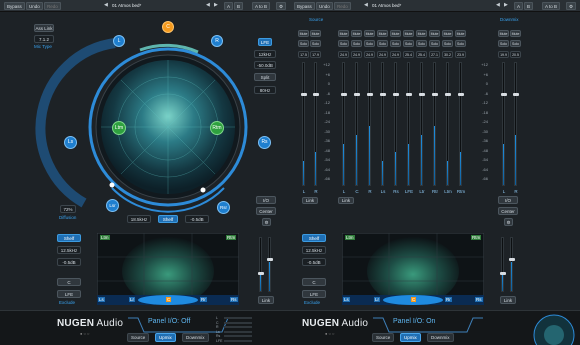  I want to click on speaker-c-icon: C, so click(168, 27).